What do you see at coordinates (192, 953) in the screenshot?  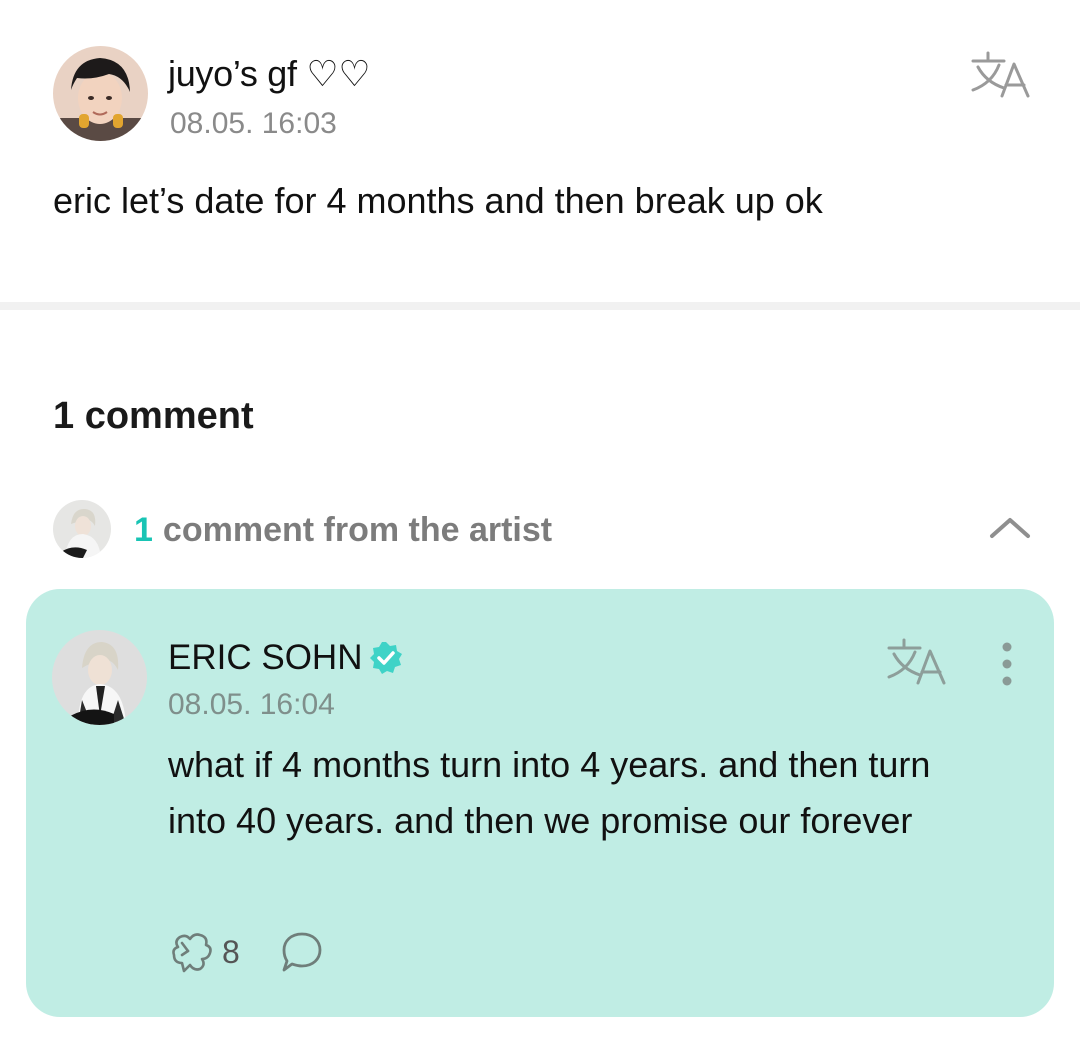 I see `like-icon` at bounding box center [192, 953].